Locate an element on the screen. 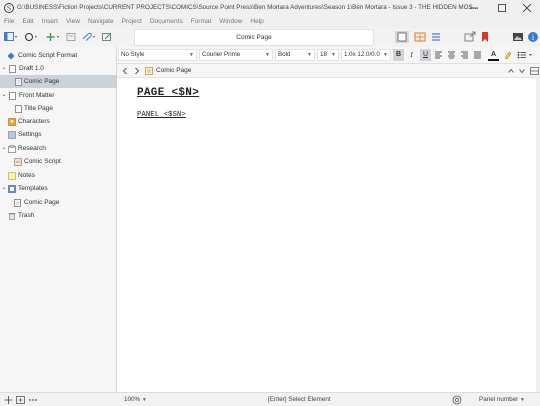 This screenshot has width=540, height=406. binder-item-comic-script-format: Comic Script Format is located at coordinates (58, 55).